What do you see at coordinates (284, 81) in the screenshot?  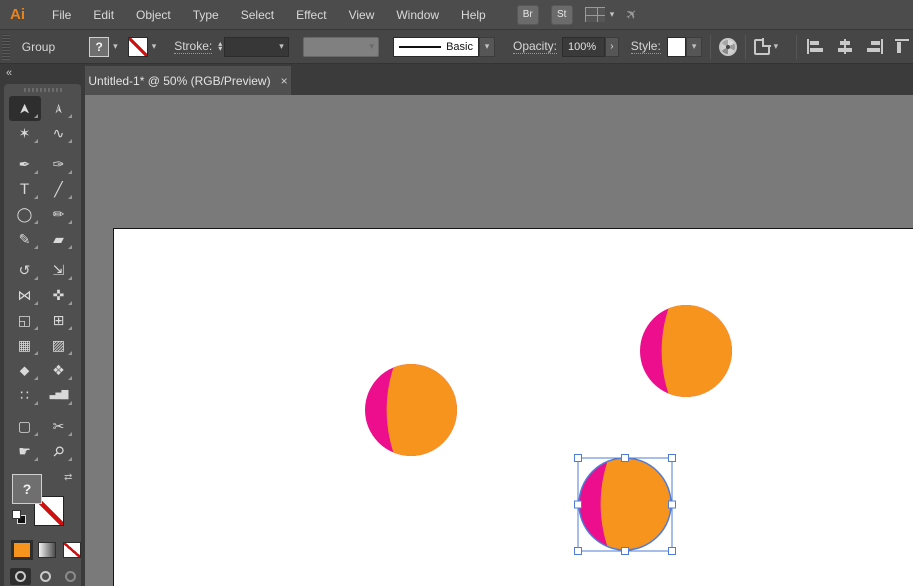 I see `close-icon: ×` at bounding box center [284, 81].